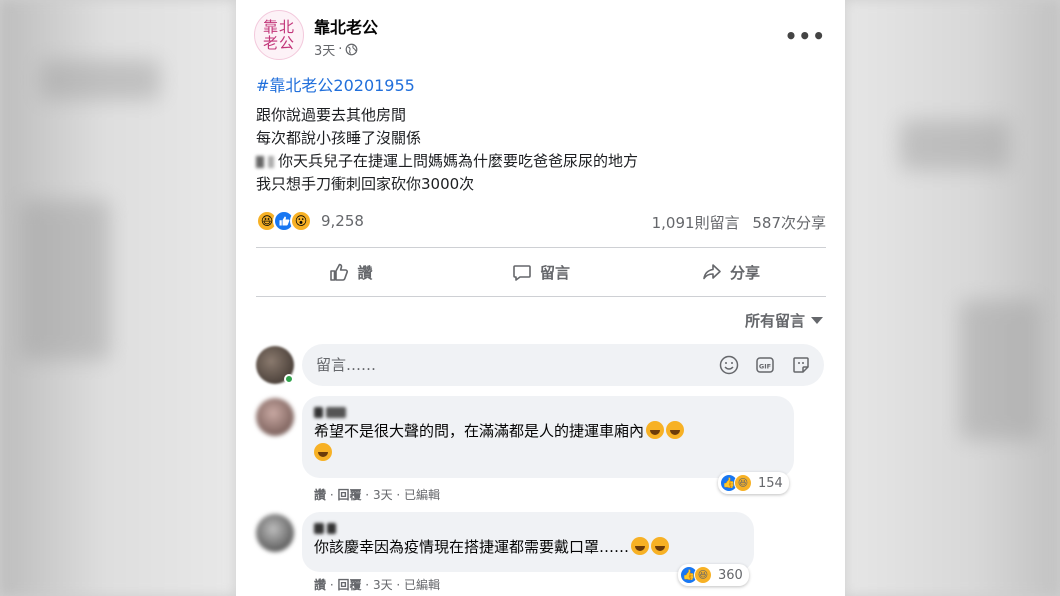 Image resolution: width=1060 pixels, height=596 pixels. What do you see at coordinates (522, 273) in the screenshot?
I see `comment-icon` at bounding box center [522, 273].